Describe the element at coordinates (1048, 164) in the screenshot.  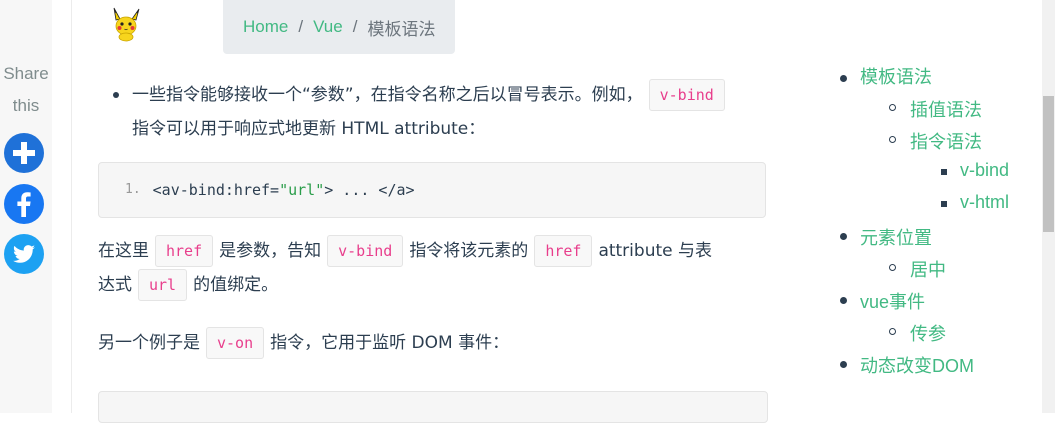
I see `scrollbar-thumb` at that location.